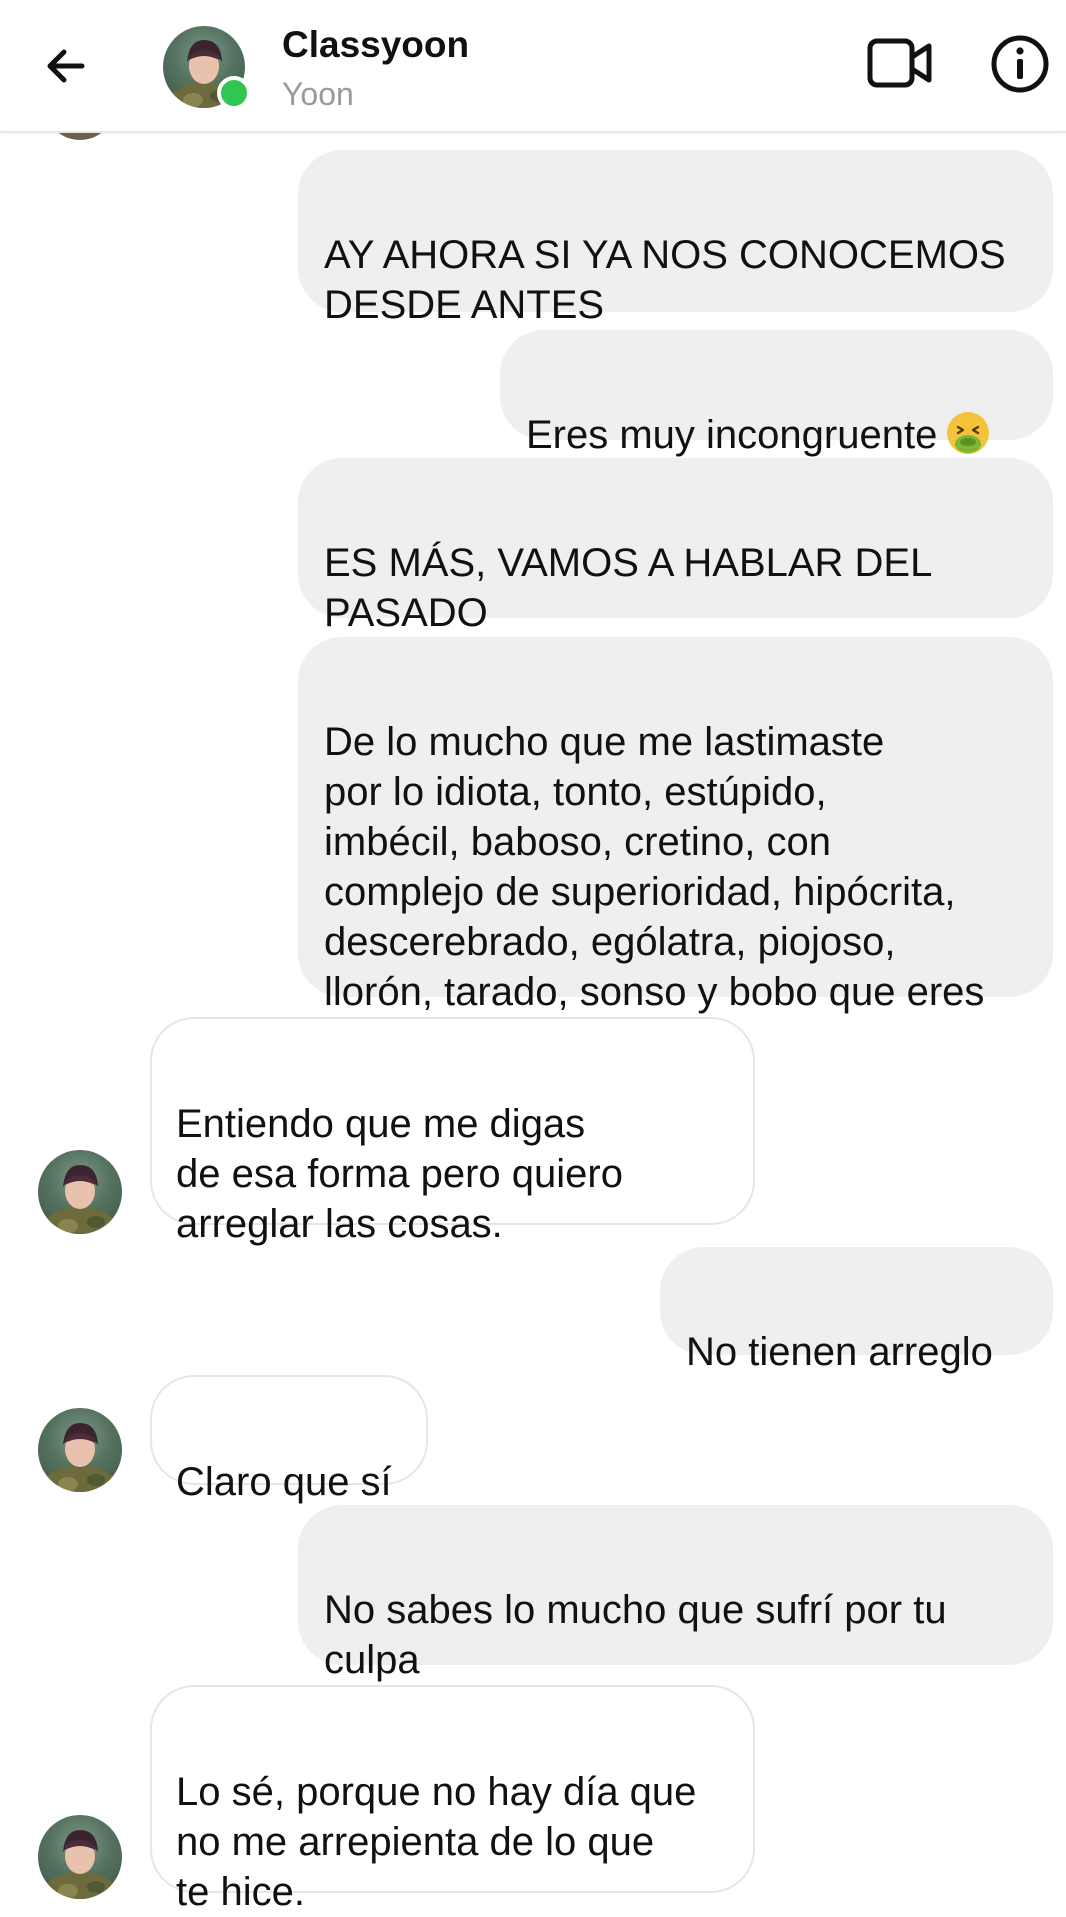 This screenshot has width=1066, height=1917. I want to click on video-call-button, so click(900, 63).